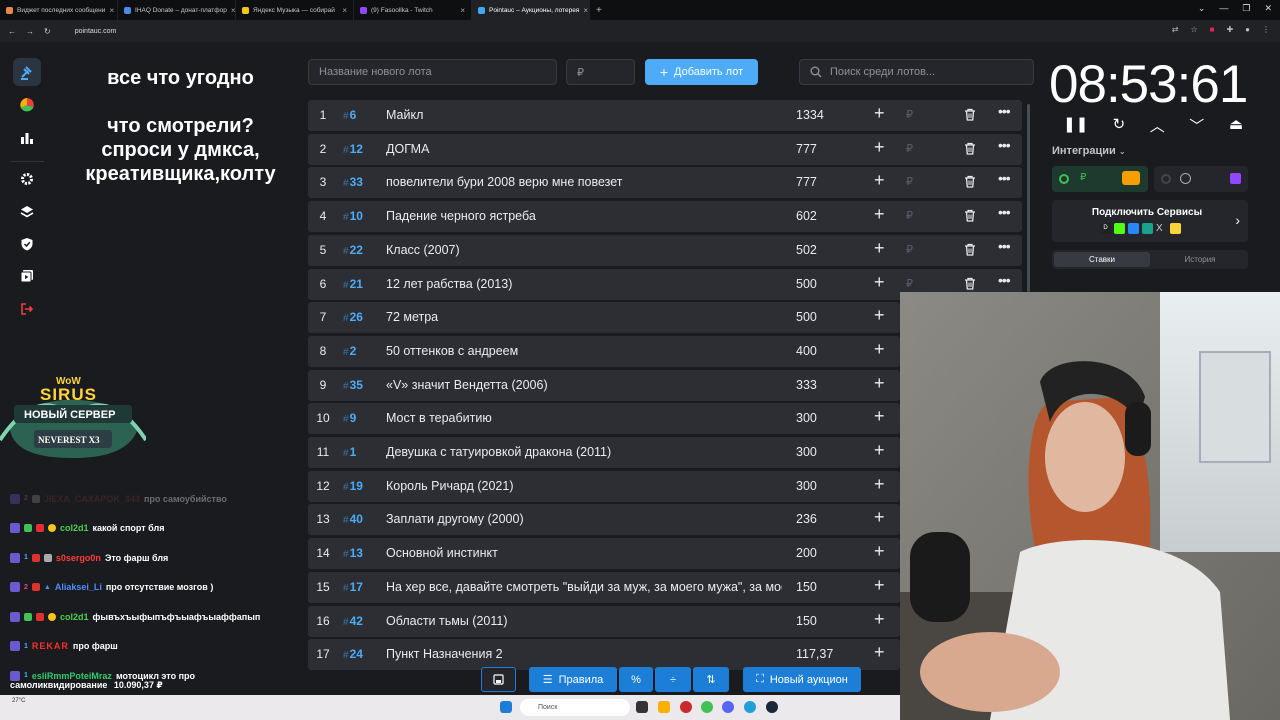 The height and width of the screenshot is (720, 1280). What do you see at coordinates (806, 317) in the screenshot?
I see `lot-amount: 500` at bounding box center [806, 317].